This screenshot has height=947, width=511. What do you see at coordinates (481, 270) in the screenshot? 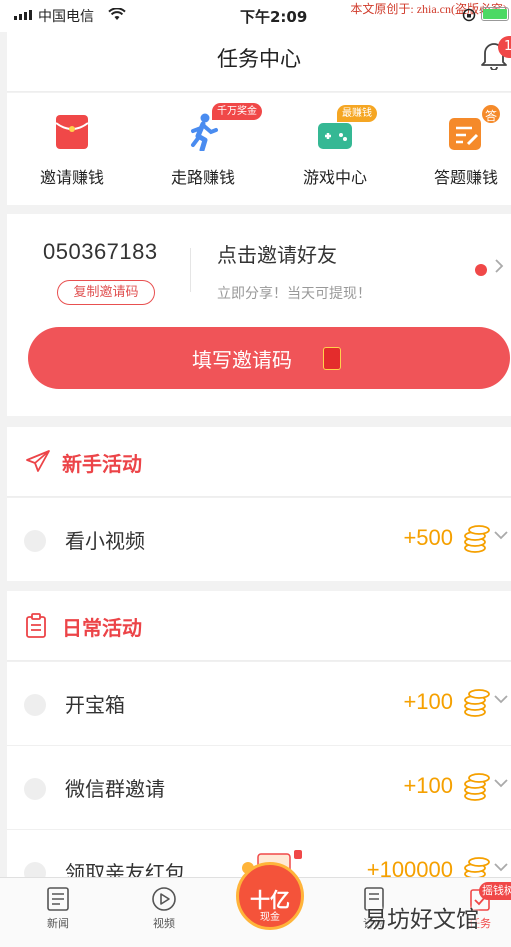
I see `unread-dot` at bounding box center [481, 270].